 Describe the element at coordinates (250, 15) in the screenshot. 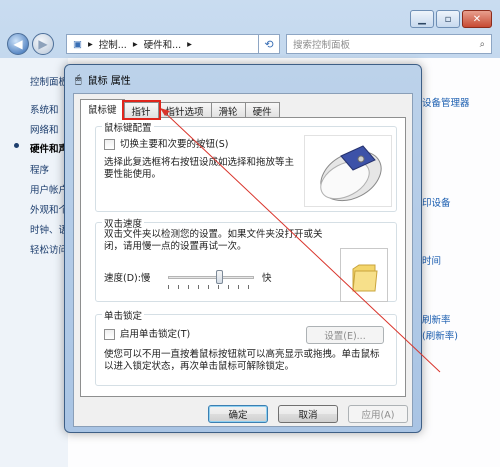

I see `explorer-titlebar: ▁ ▫ ✕` at that location.